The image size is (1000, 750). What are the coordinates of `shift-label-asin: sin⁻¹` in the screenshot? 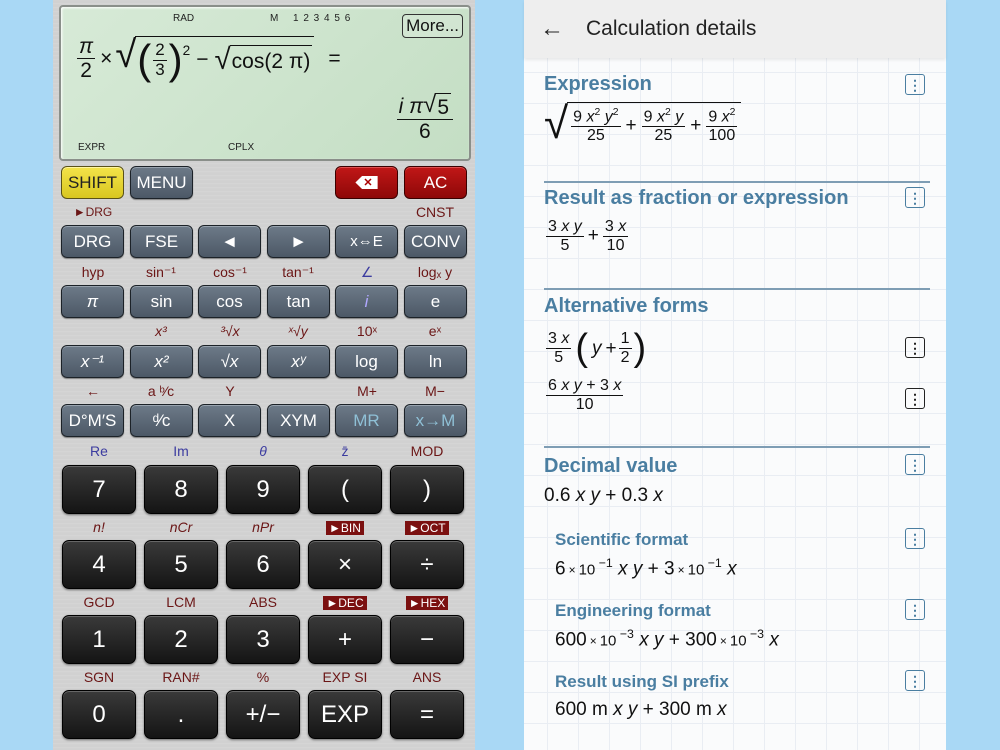 It's located at (161, 272).